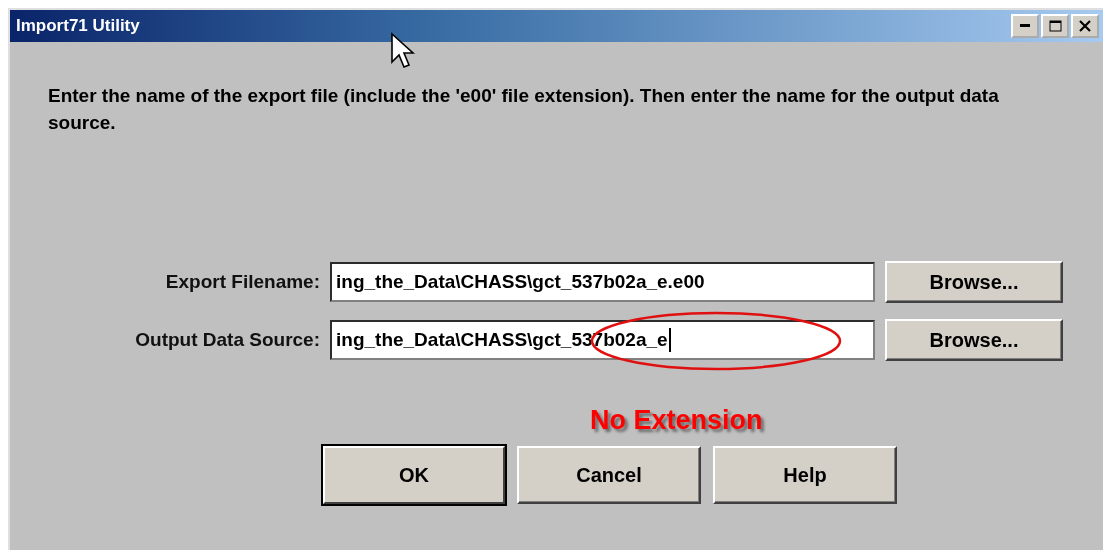 The width and height of the screenshot is (1103, 550). I want to click on close-button, so click(1085, 26).